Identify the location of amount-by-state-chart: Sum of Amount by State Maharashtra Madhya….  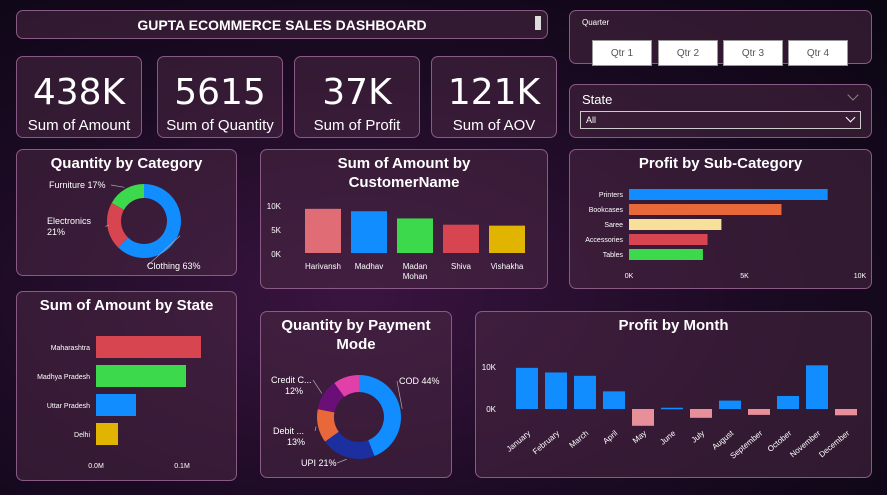
(126, 386).